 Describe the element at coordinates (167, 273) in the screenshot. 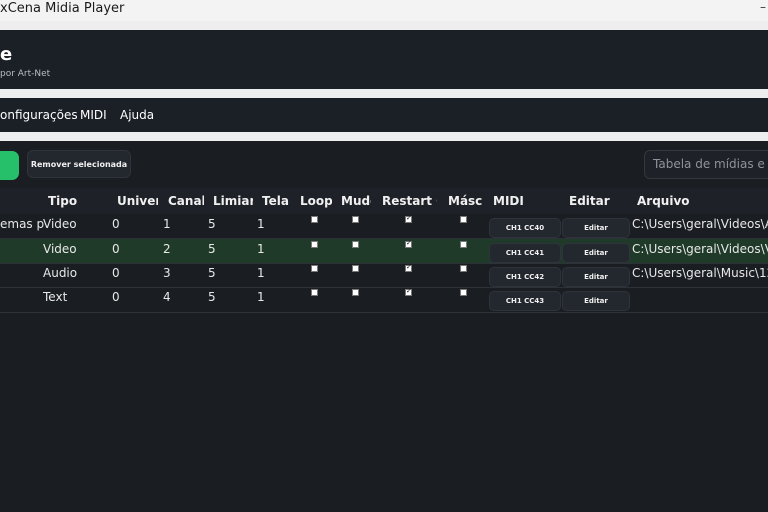

I see `cell-canal: 3` at that location.